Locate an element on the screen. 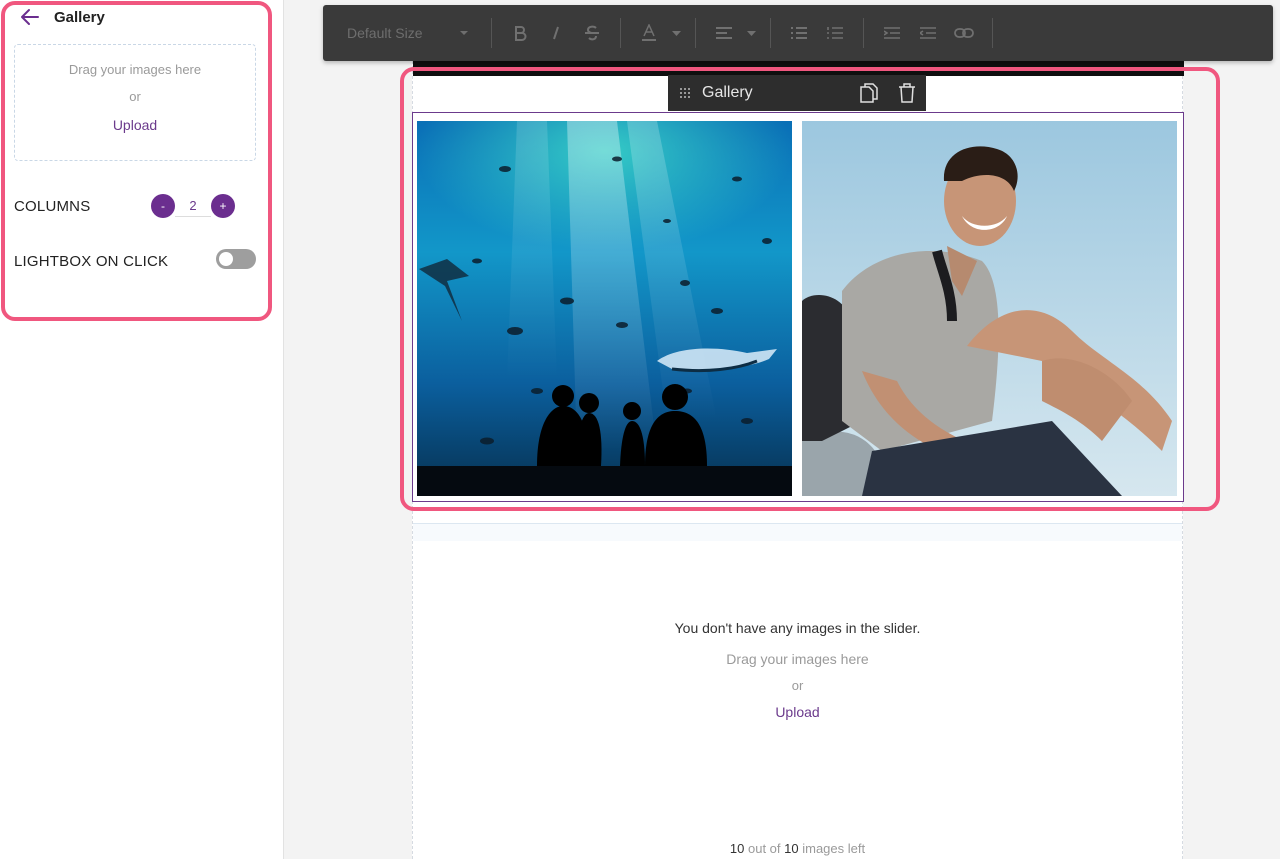 This screenshot has width=1280, height=859. italic-icon is located at coordinates (556, 33).